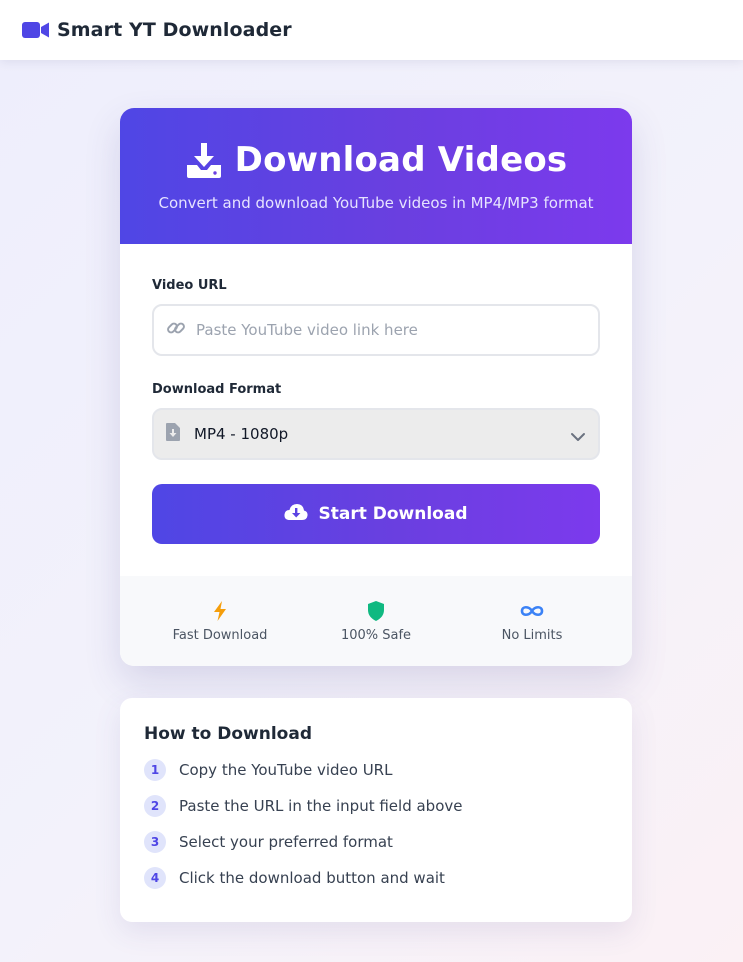 The image size is (743, 962). I want to click on start-download-button: Start Download, so click(376, 514).